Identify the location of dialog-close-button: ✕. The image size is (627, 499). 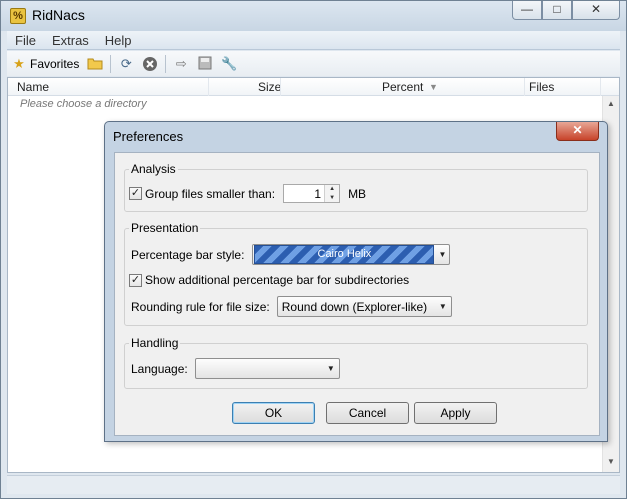
(577, 131).